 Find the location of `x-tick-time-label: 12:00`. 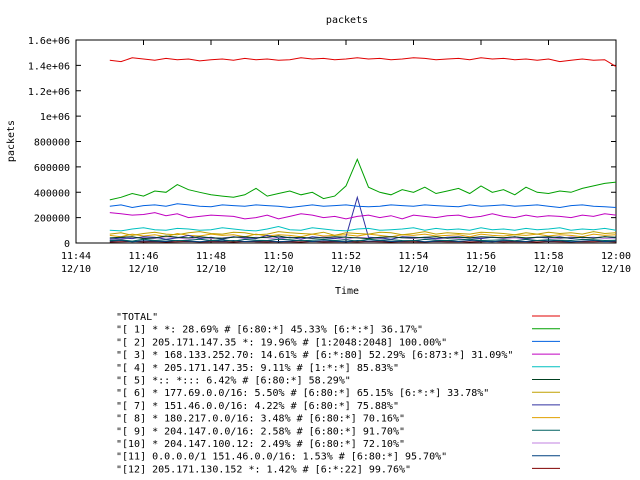

x-tick-time-label: 12:00 is located at coordinates (616, 256).